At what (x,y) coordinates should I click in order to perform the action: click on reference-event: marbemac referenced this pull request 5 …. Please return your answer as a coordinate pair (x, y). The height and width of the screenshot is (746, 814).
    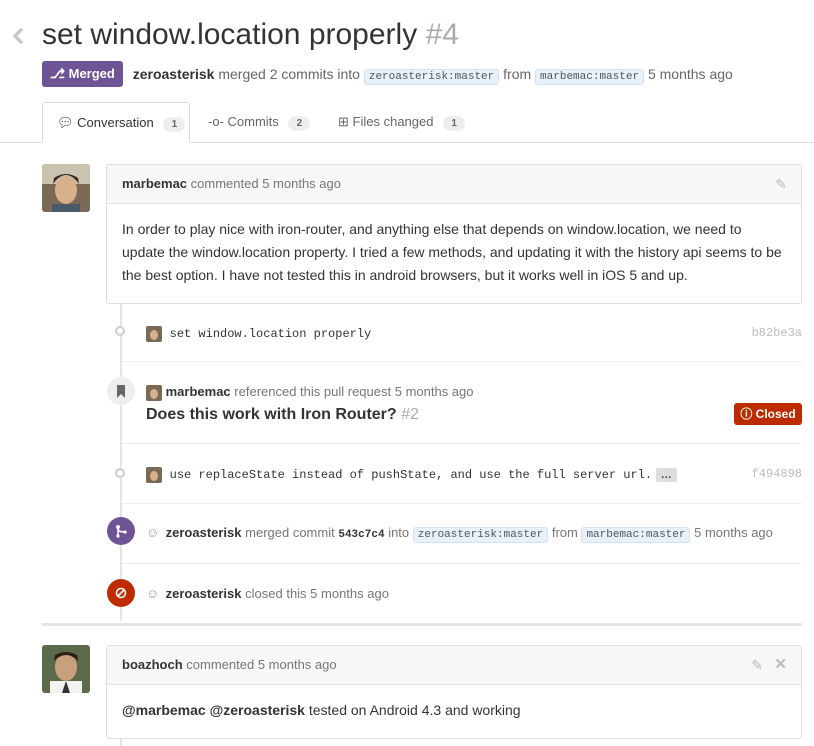
    Looking at the image, I should click on (474, 392).